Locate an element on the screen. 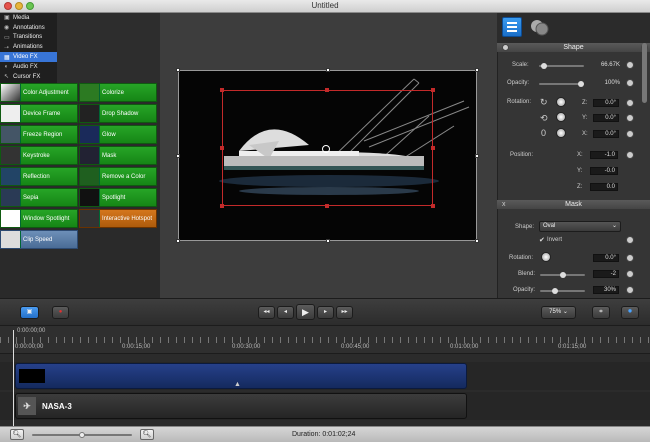  scale-slider is located at coordinates (561, 66).